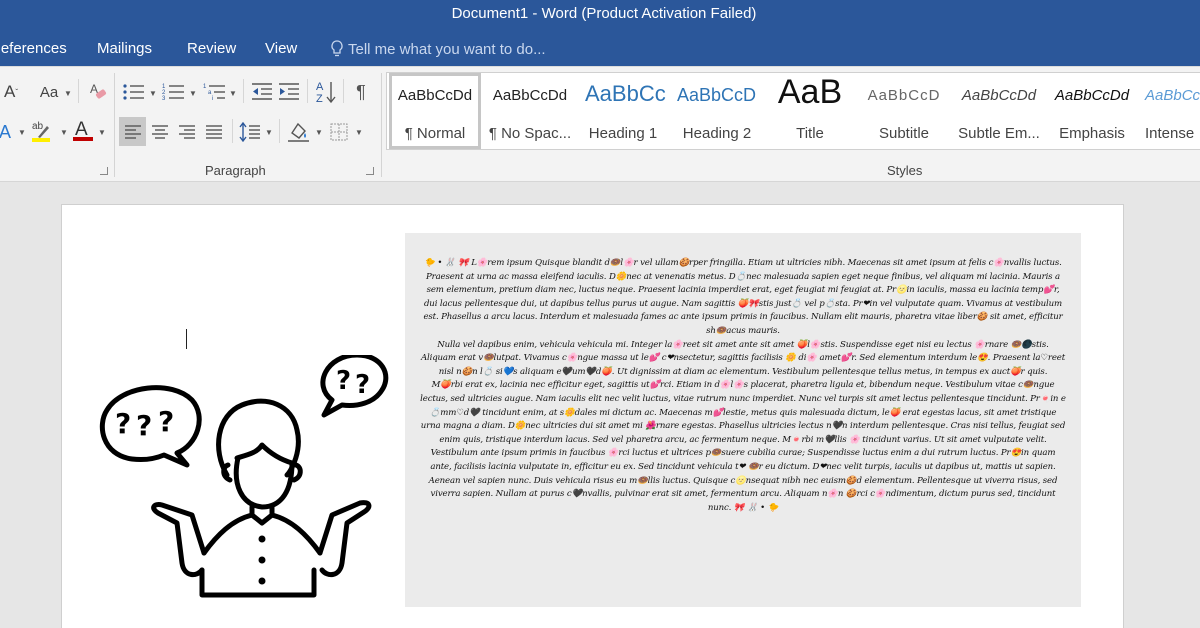 This screenshot has height=628, width=1200. I want to click on style-intense-emphasis: AaBbCc Intense, so click(1169, 111).